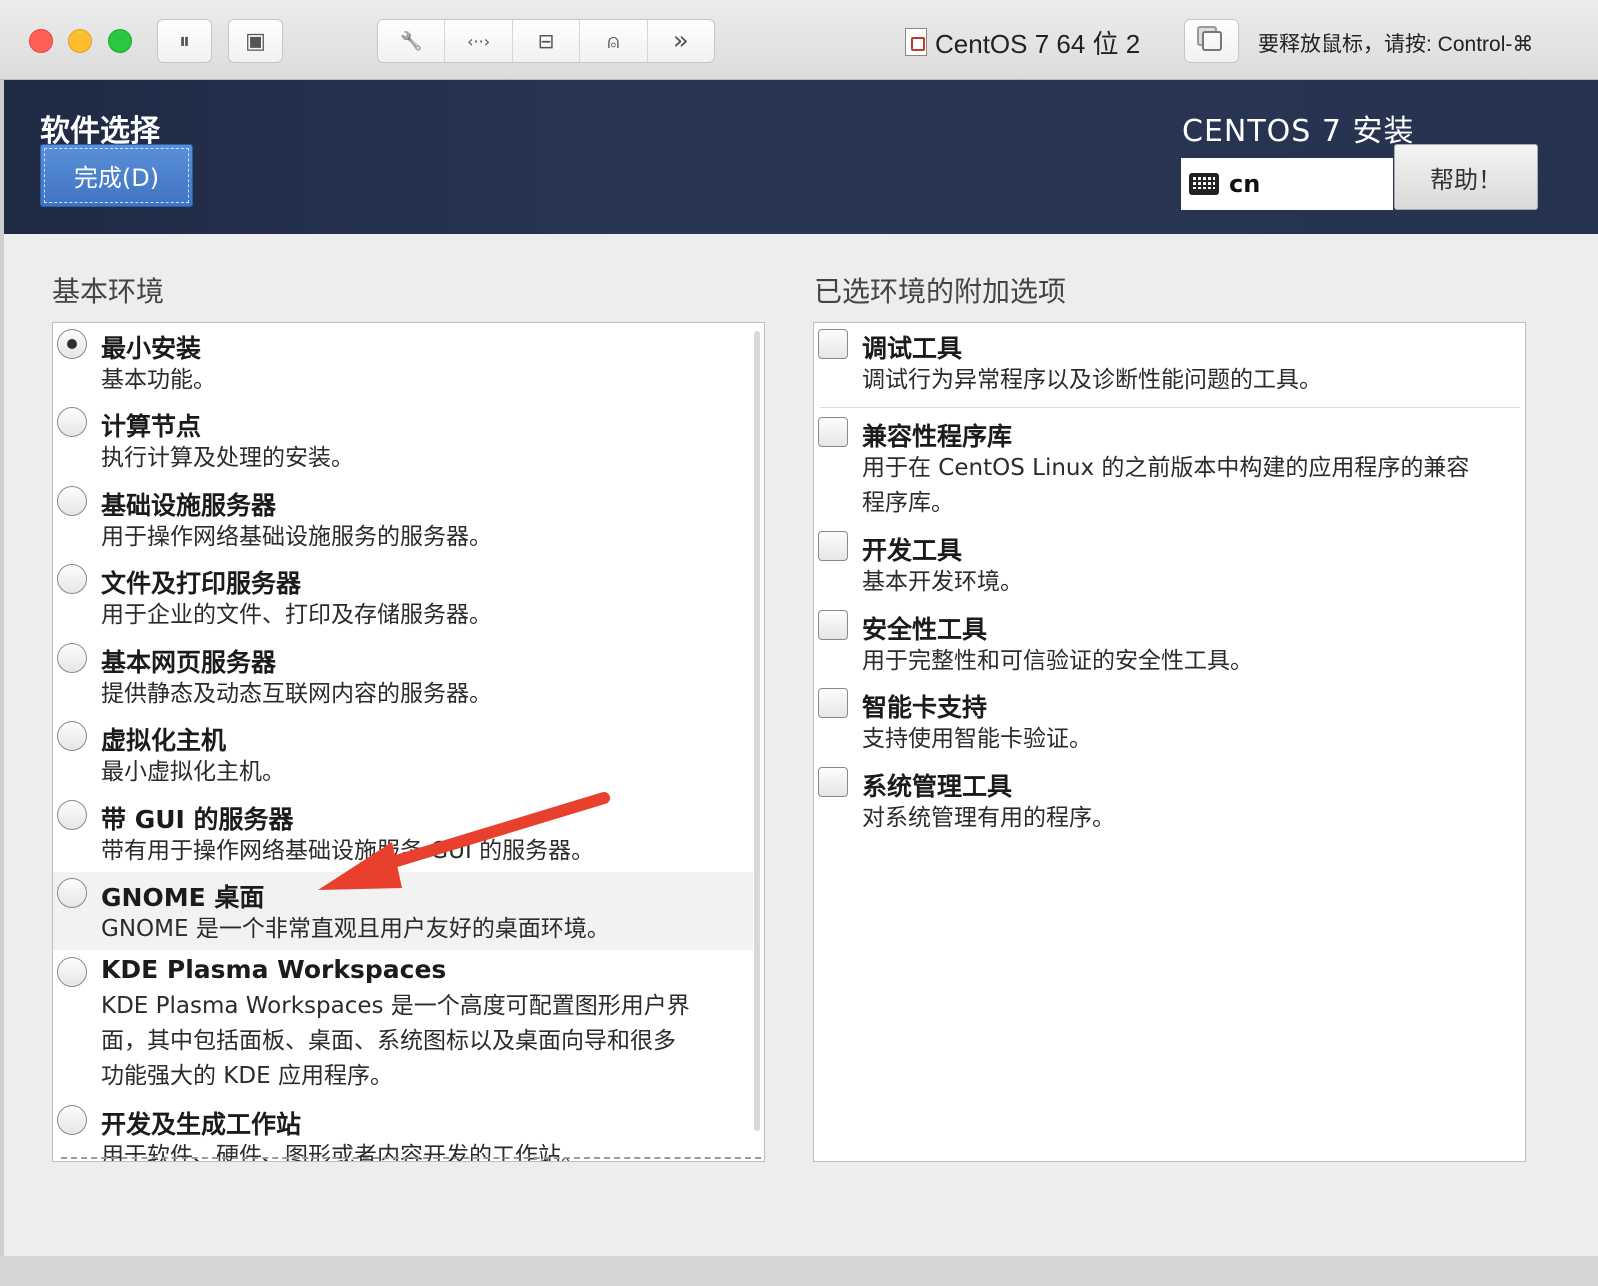 This screenshot has width=1598, height=1286. What do you see at coordinates (403, 440) in the screenshot?
I see `env-item-compute-node: 计算节点 执行计算及处理的安装。` at bounding box center [403, 440].